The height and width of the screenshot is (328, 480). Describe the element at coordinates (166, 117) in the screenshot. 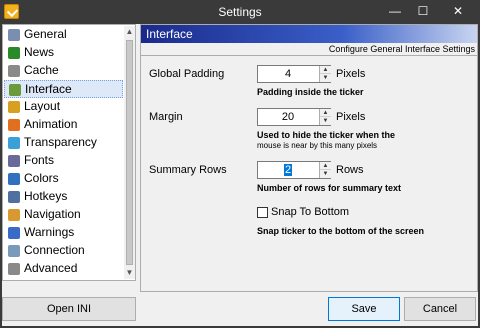

I see `margin-label: Margin` at that location.